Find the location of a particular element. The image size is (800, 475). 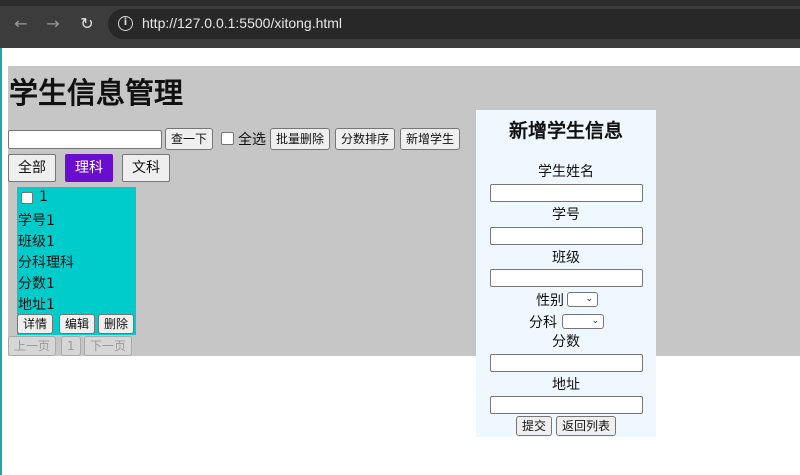

class-input is located at coordinates (566, 278).